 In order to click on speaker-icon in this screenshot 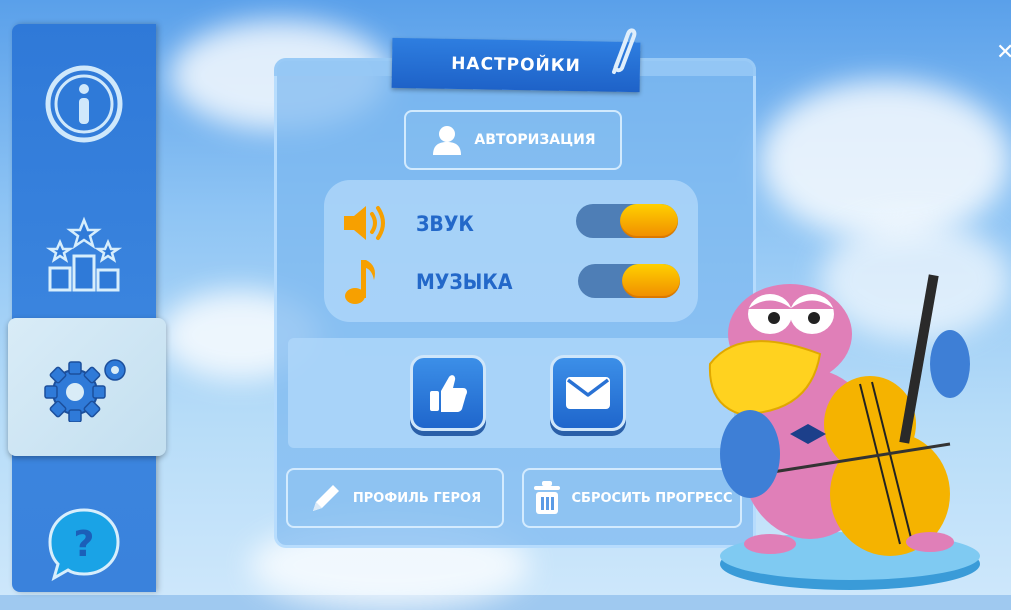, I will do `click(364, 223)`.